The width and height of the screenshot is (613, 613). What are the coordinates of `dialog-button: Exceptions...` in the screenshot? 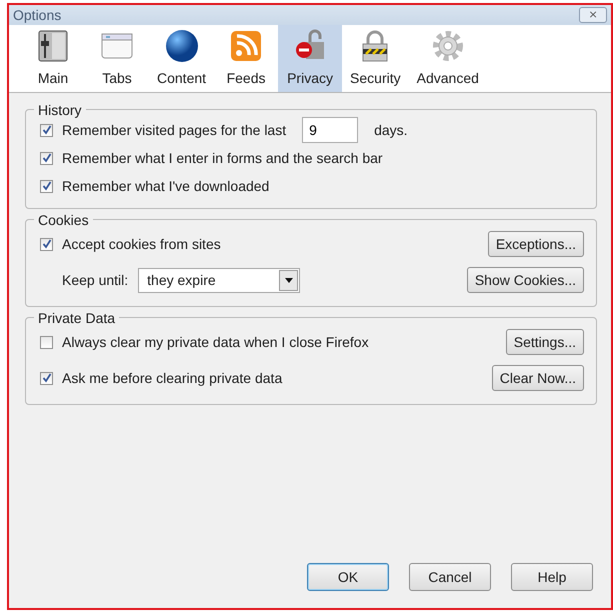 It's located at (536, 244).